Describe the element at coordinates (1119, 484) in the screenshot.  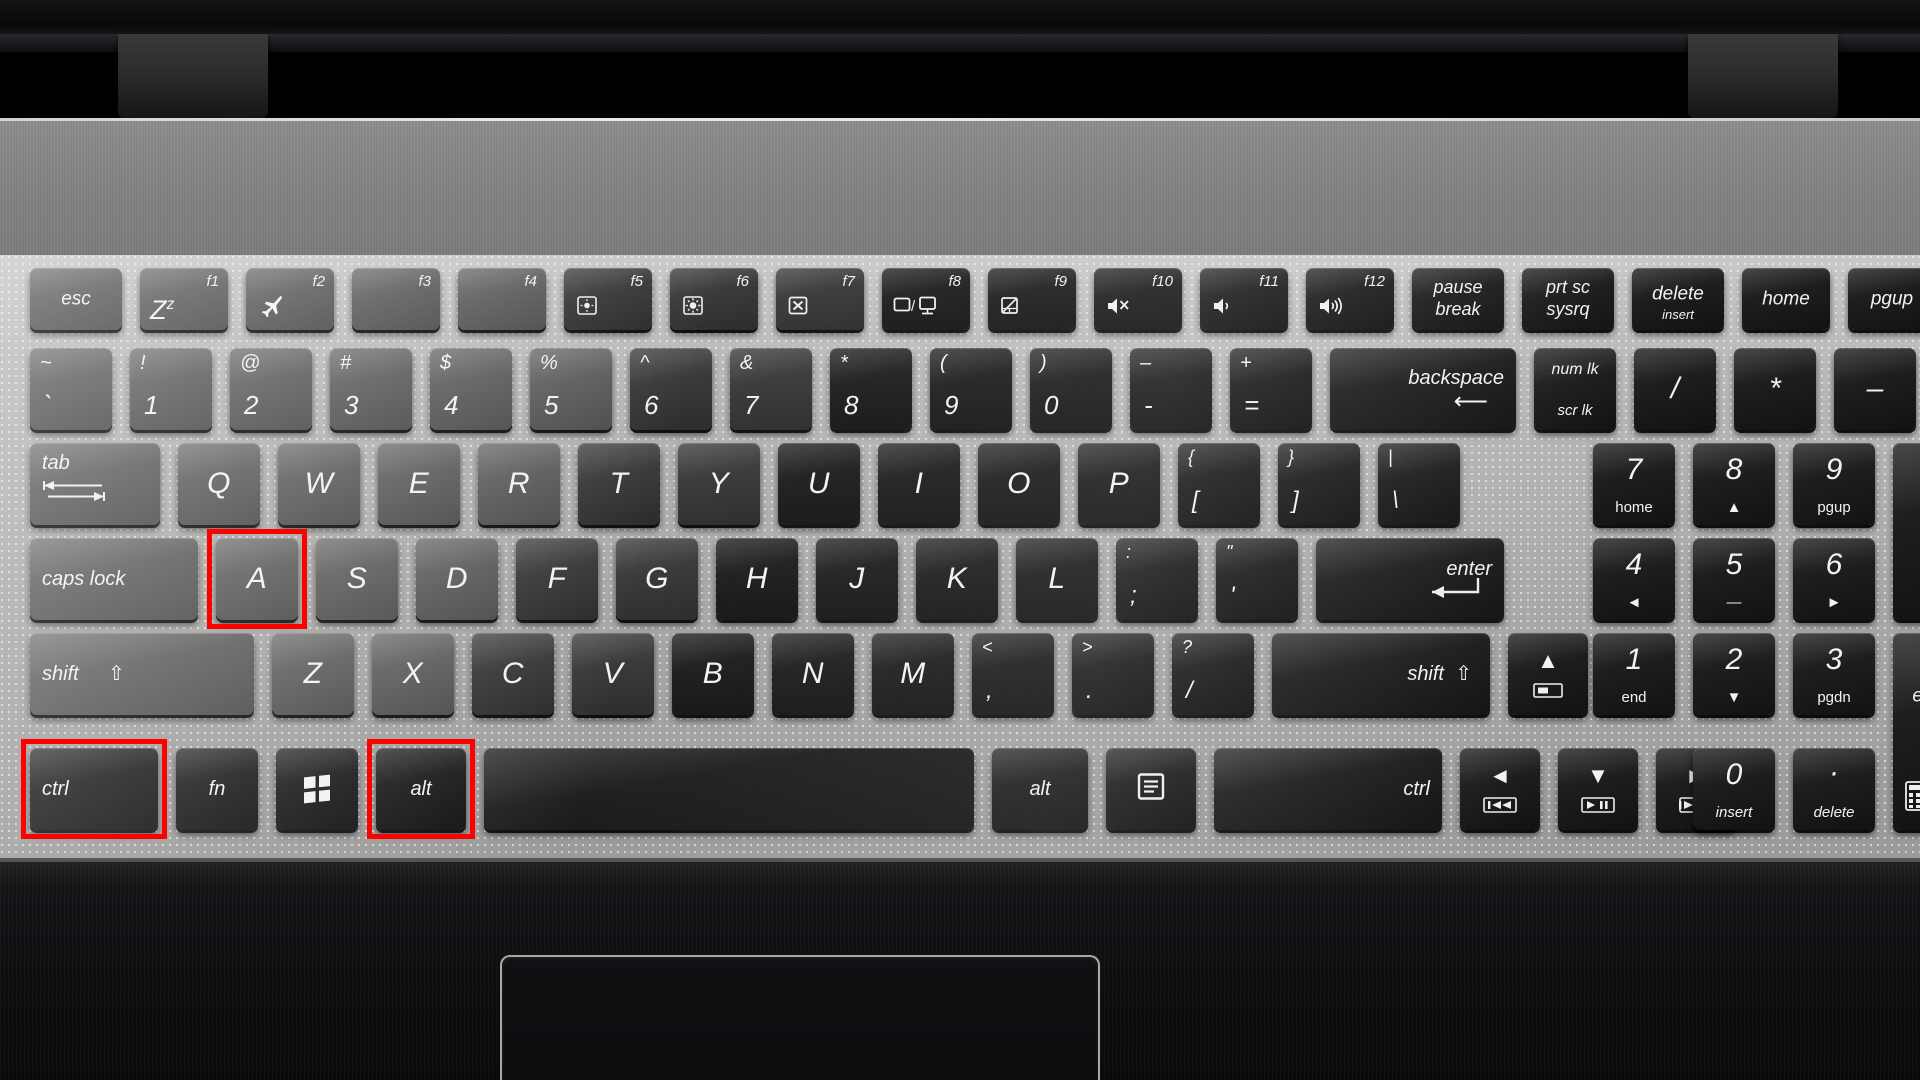
I see `key-P: P` at that location.